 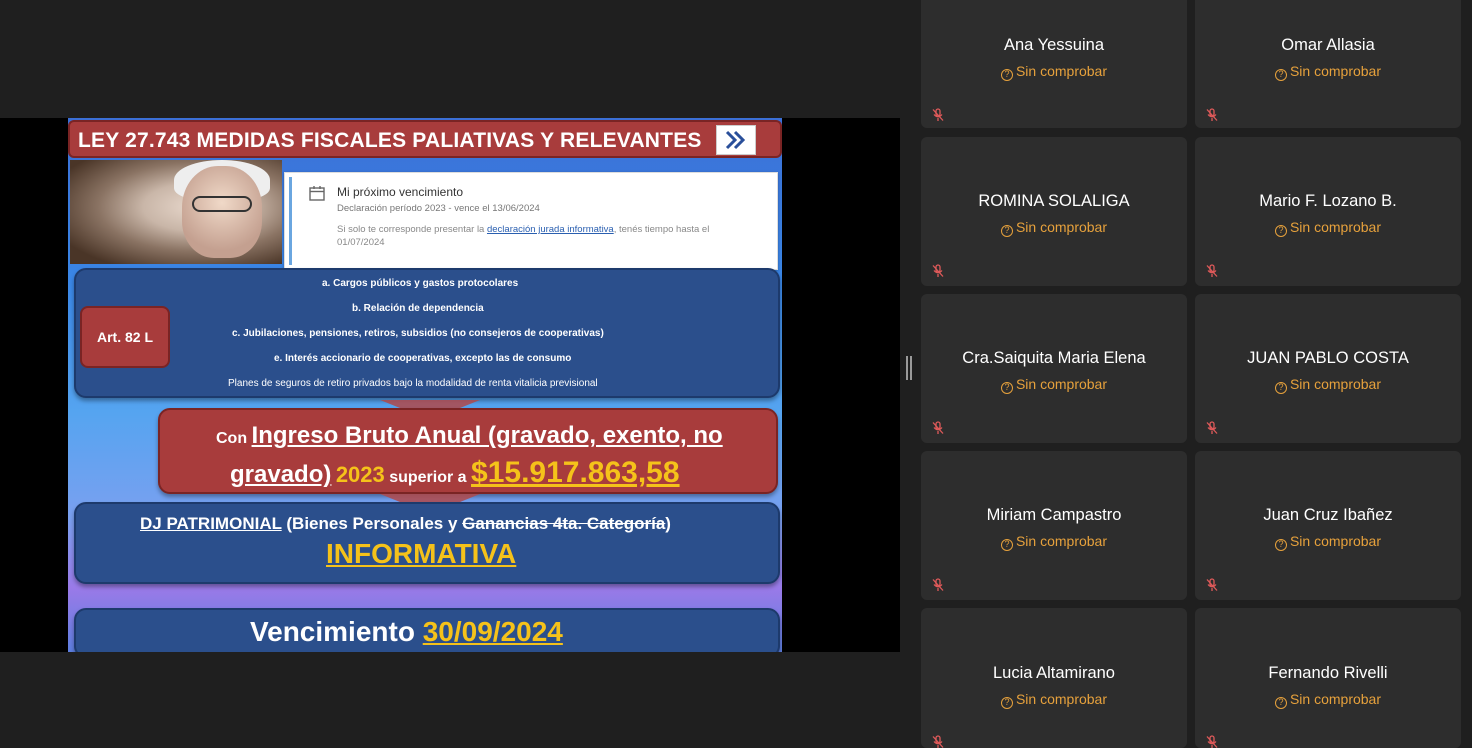 I want to click on income-line-2: gravado) 2023 superior a $15.917.863,58, so click(x=455, y=472).